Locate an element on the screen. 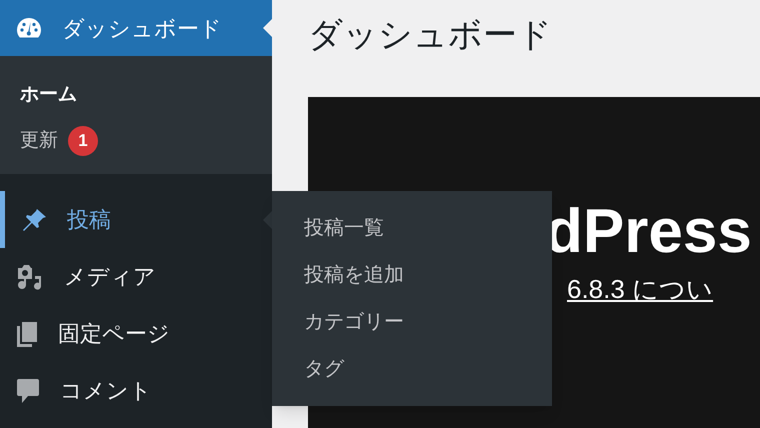  flyout-item: 投稿を追加 is located at coordinates (354, 274).